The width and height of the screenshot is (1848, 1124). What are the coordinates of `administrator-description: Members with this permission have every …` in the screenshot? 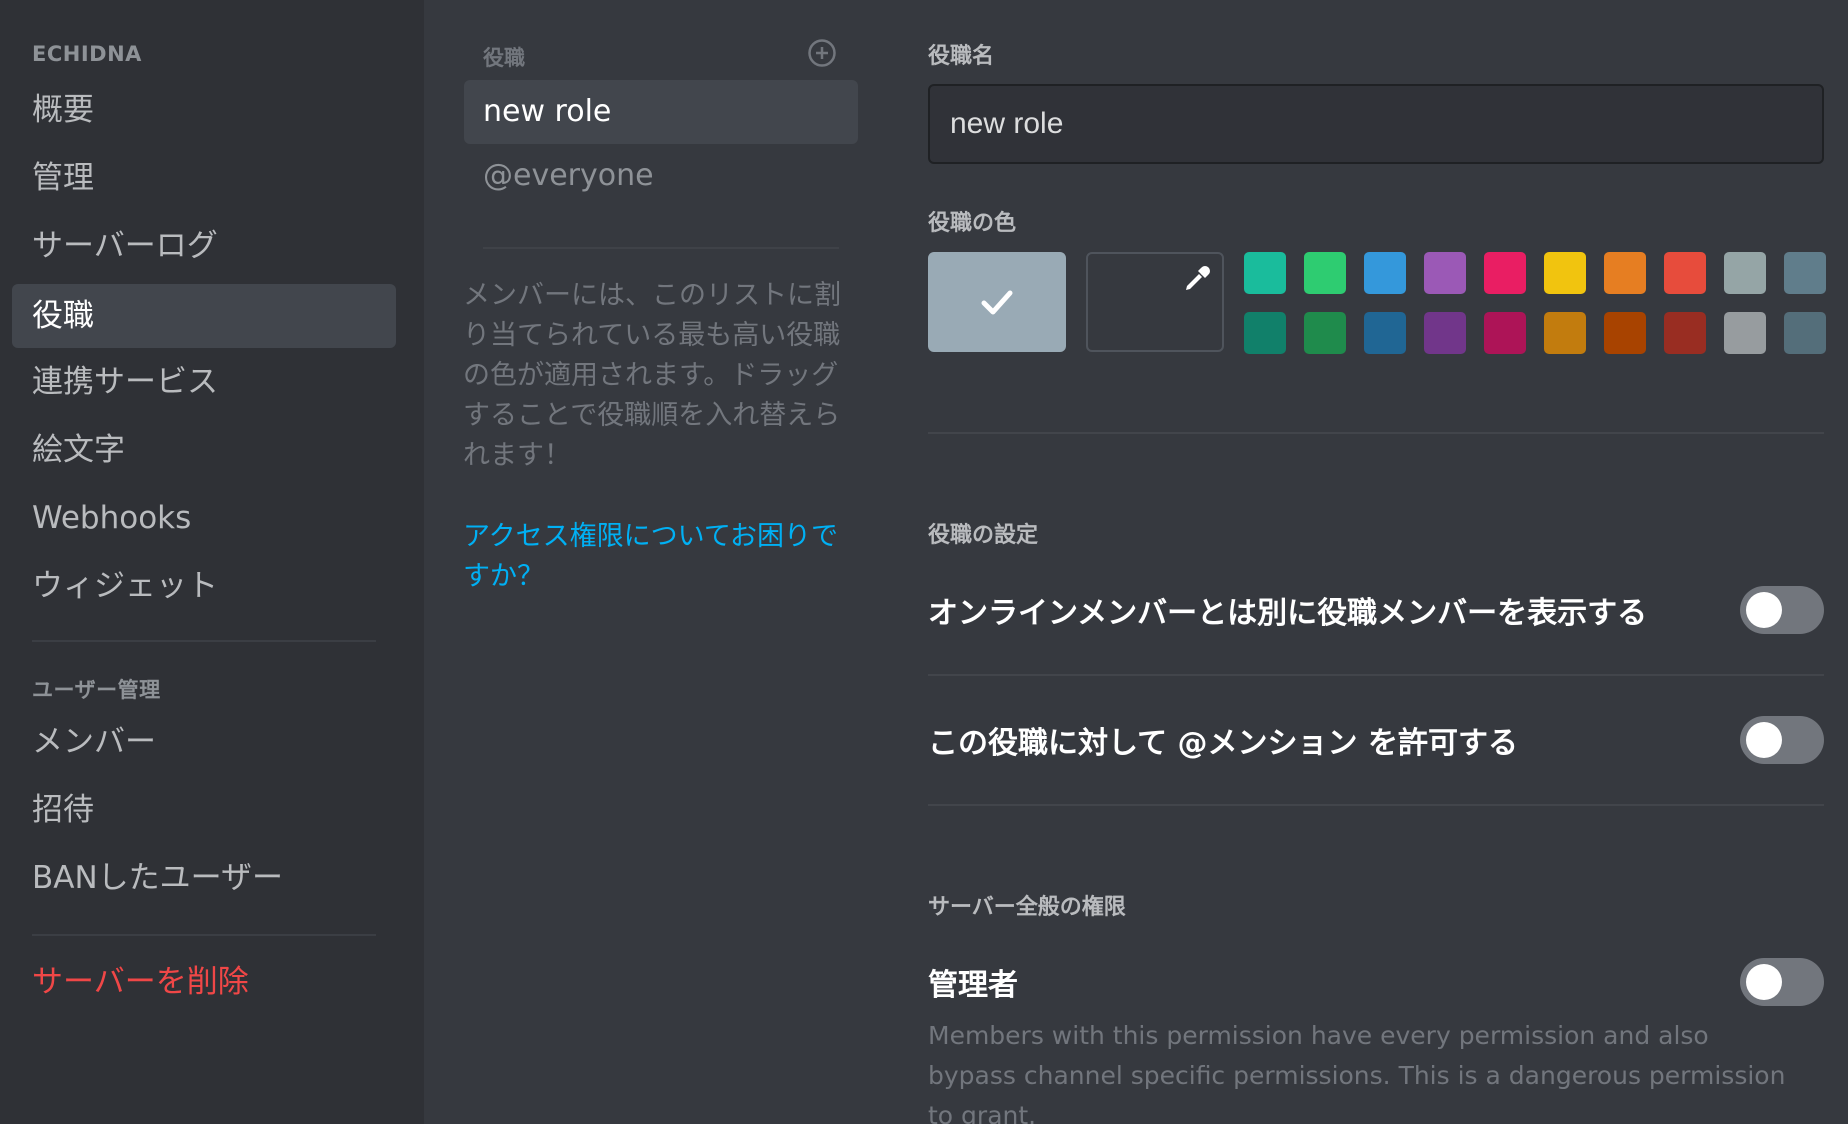 It's located at (1357, 1072).